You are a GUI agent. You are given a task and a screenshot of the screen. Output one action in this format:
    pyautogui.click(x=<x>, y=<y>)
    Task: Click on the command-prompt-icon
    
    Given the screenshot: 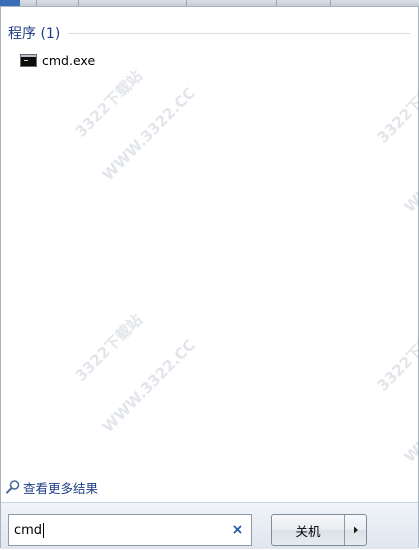 What is the action you would take?
    pyautogui.click(x=28, y=60)
    